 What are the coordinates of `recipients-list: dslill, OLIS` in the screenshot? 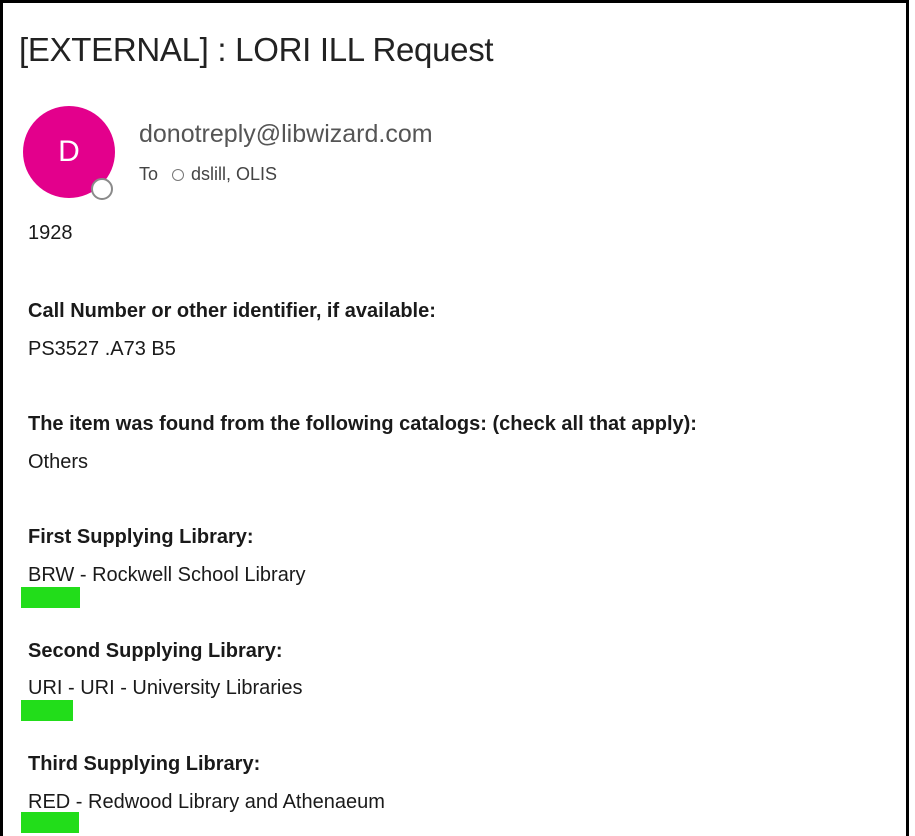 It's located at (234, 174).